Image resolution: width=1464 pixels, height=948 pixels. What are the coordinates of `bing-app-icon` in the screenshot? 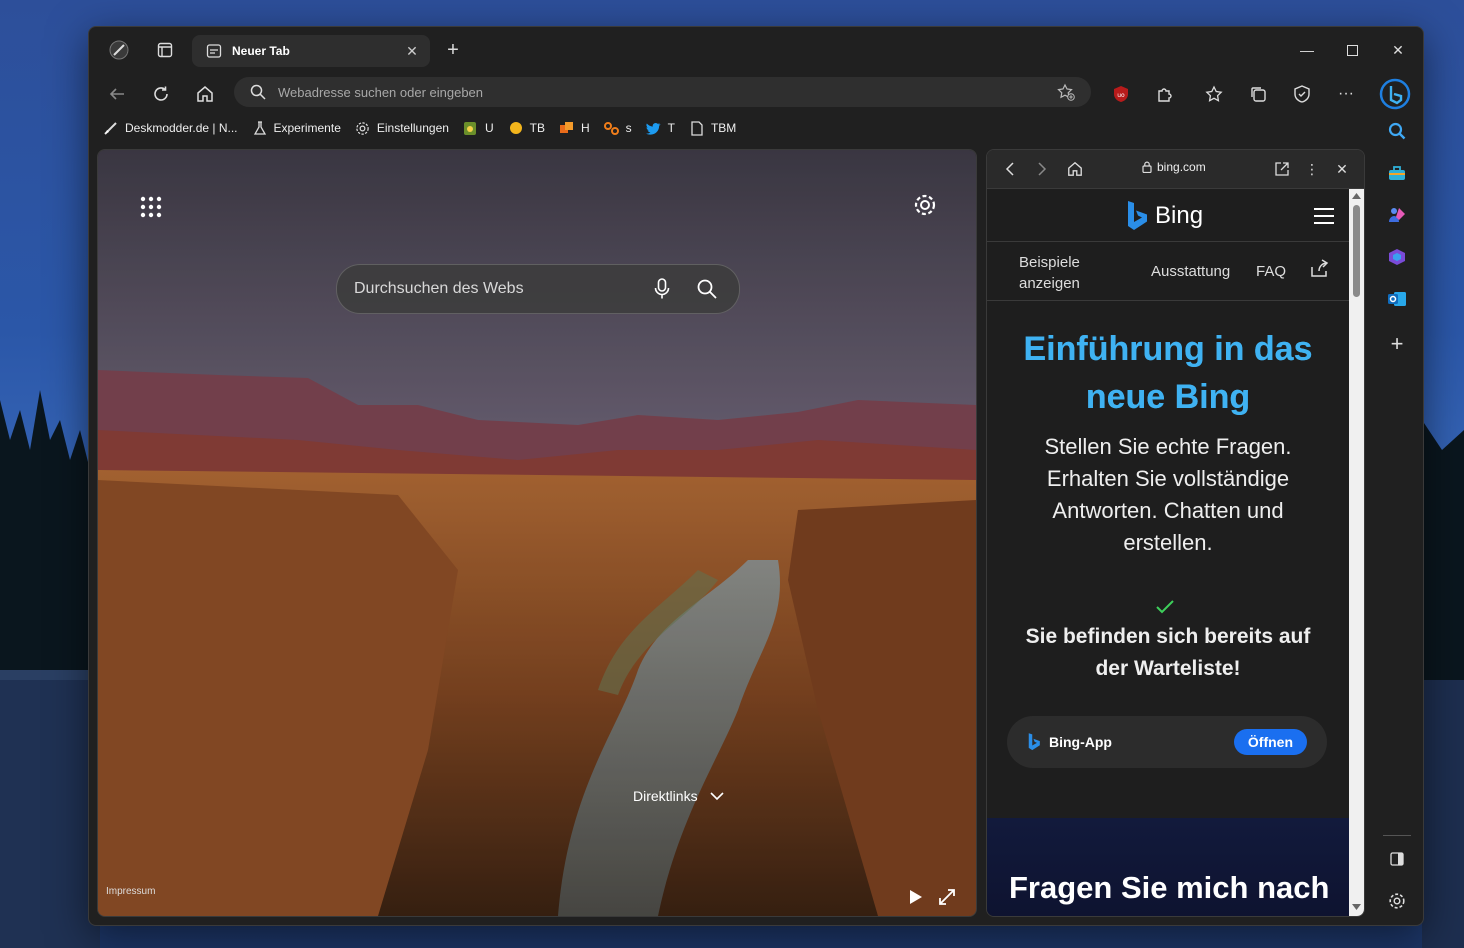 It's located at (1034, 742).